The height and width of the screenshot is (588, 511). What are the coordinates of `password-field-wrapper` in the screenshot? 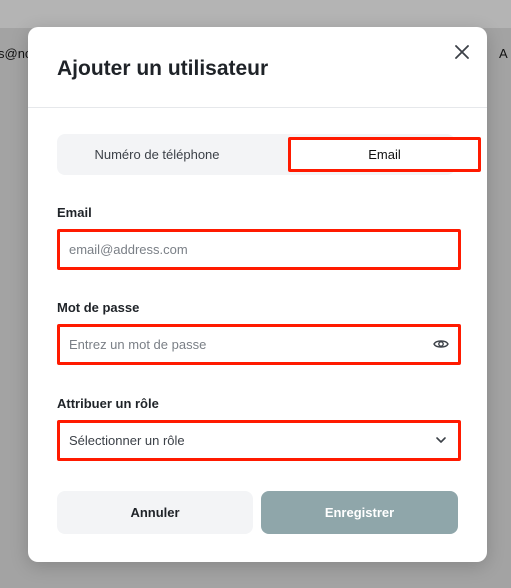 It's located at (259, 344).